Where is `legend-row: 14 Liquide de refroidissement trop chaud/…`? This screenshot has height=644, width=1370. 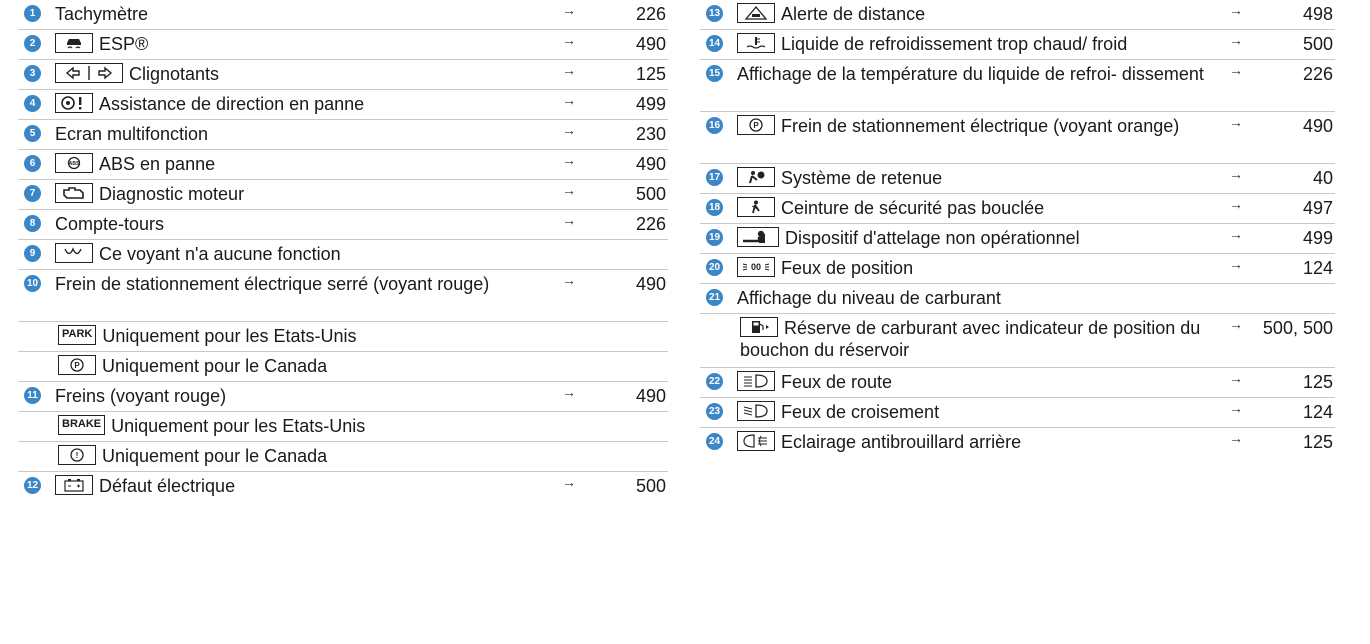
legend-row: 14 Liquide de refroidissement trop chaud/… is located at coordinates (1017, 45).